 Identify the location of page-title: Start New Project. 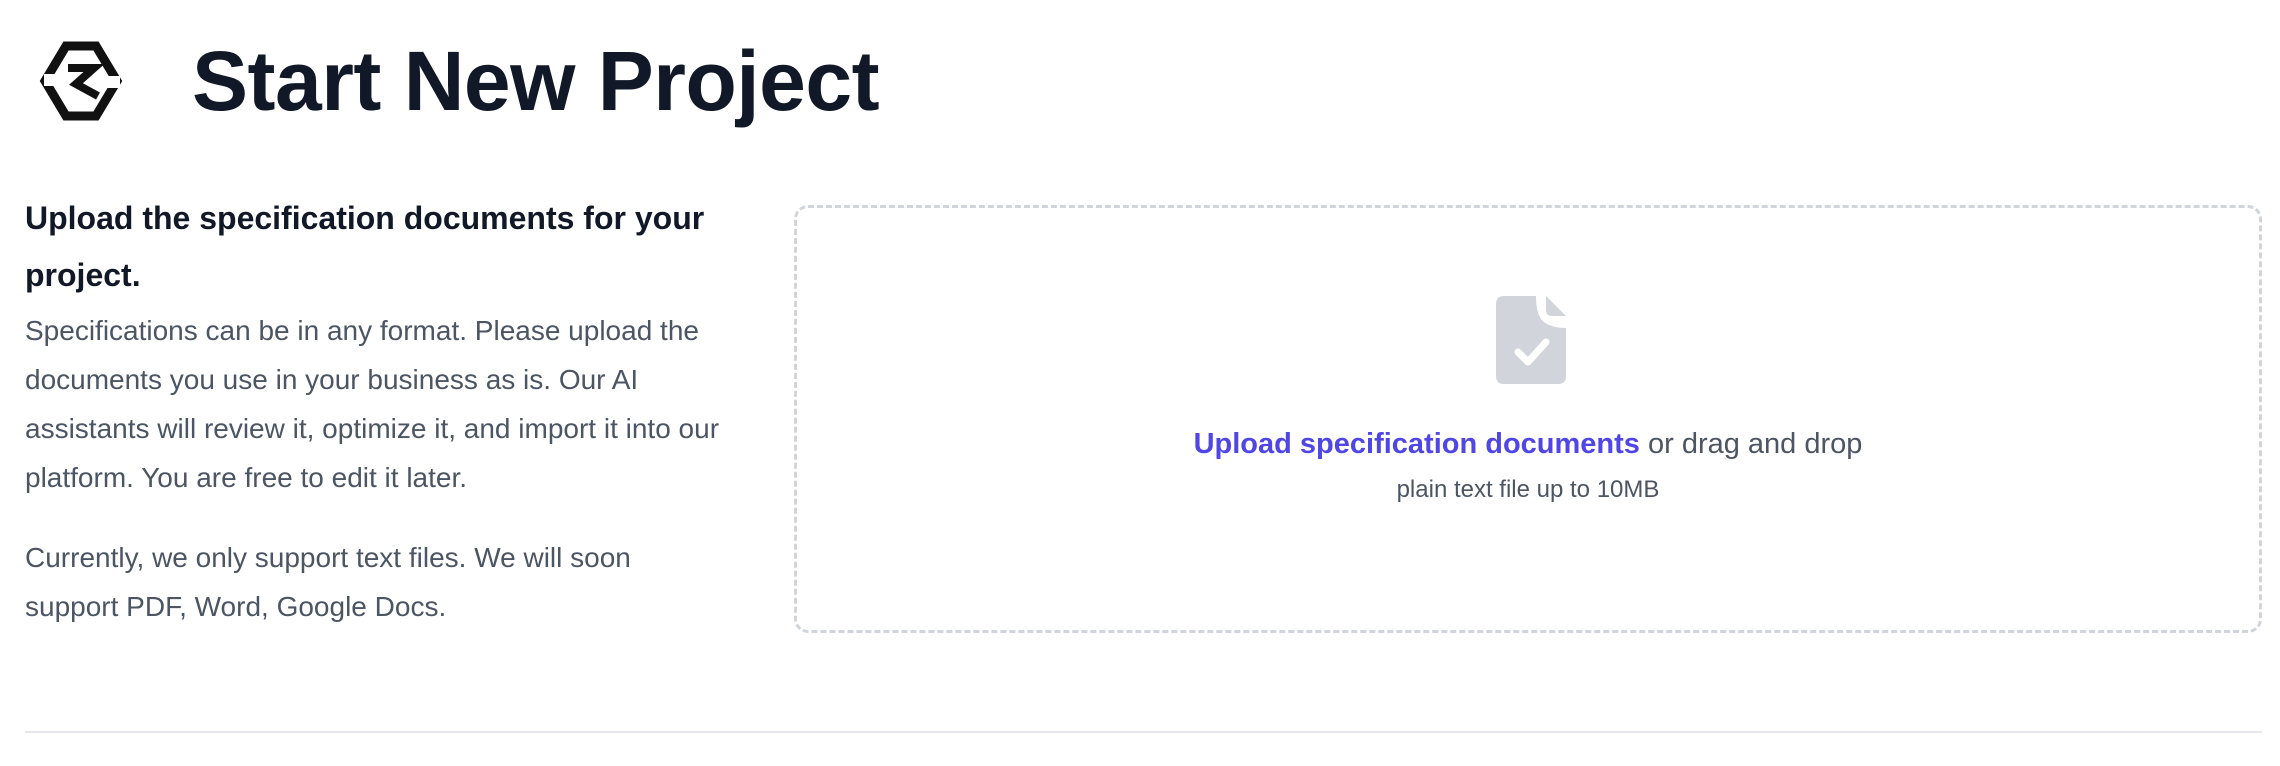
(536, 81).